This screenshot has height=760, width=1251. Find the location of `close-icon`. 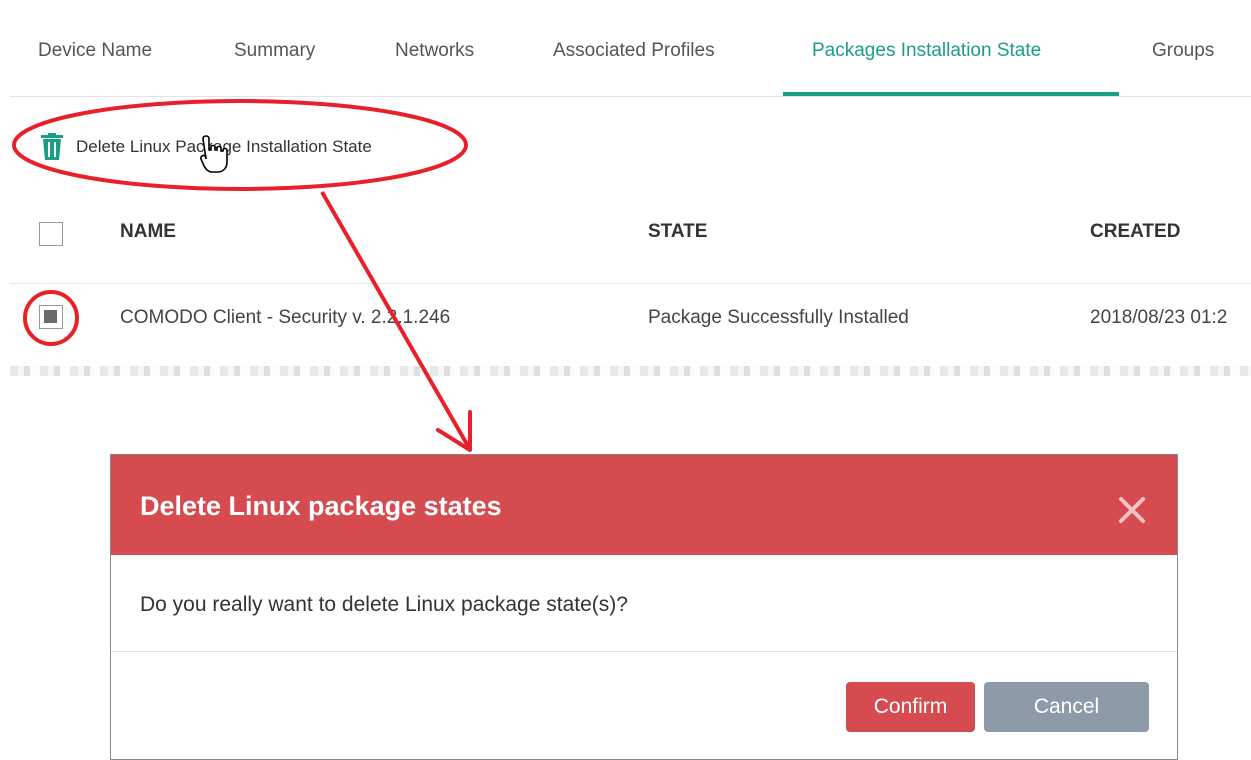

close-icon is located at coordinates (1132, 510).